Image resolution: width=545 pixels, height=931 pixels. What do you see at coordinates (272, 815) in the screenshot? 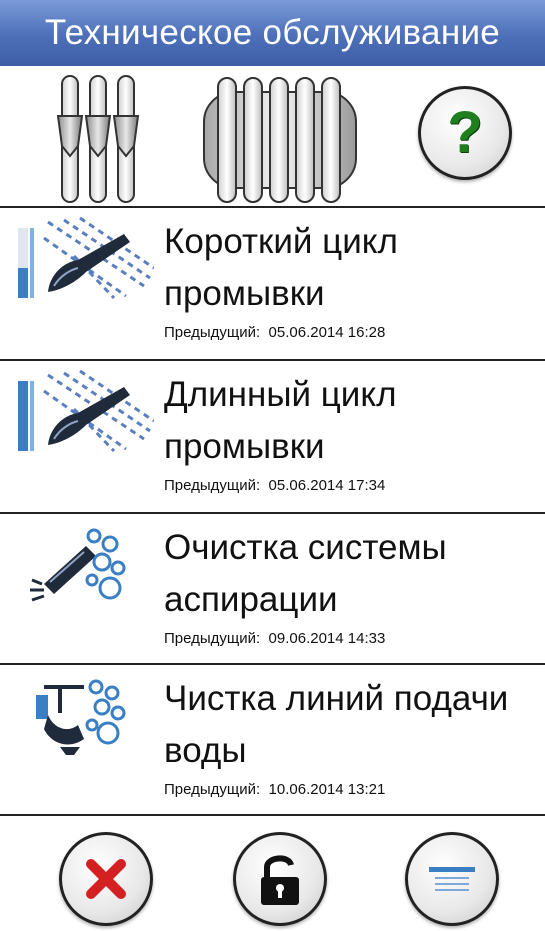
I see `divider` at bounding box center [272, 815].